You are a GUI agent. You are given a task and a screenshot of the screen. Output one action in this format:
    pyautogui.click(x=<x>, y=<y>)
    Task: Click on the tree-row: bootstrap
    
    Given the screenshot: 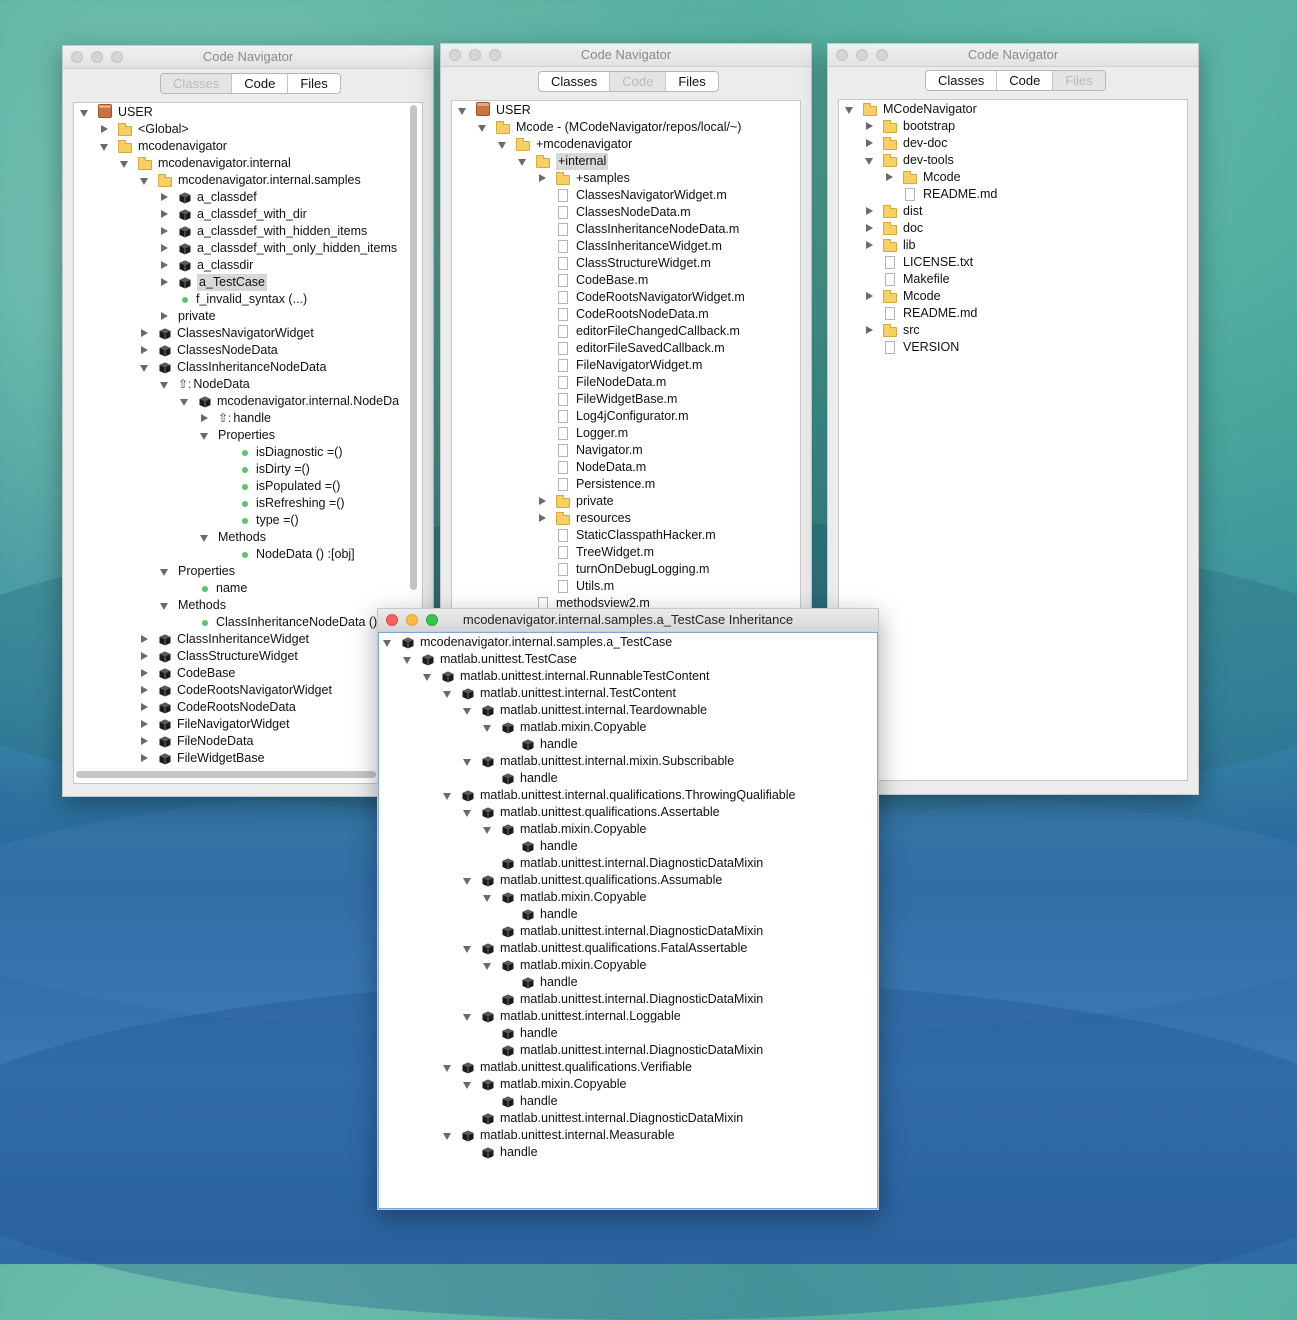 What is the action you would take?
    pyautogui.click(x=909, y=126)
    